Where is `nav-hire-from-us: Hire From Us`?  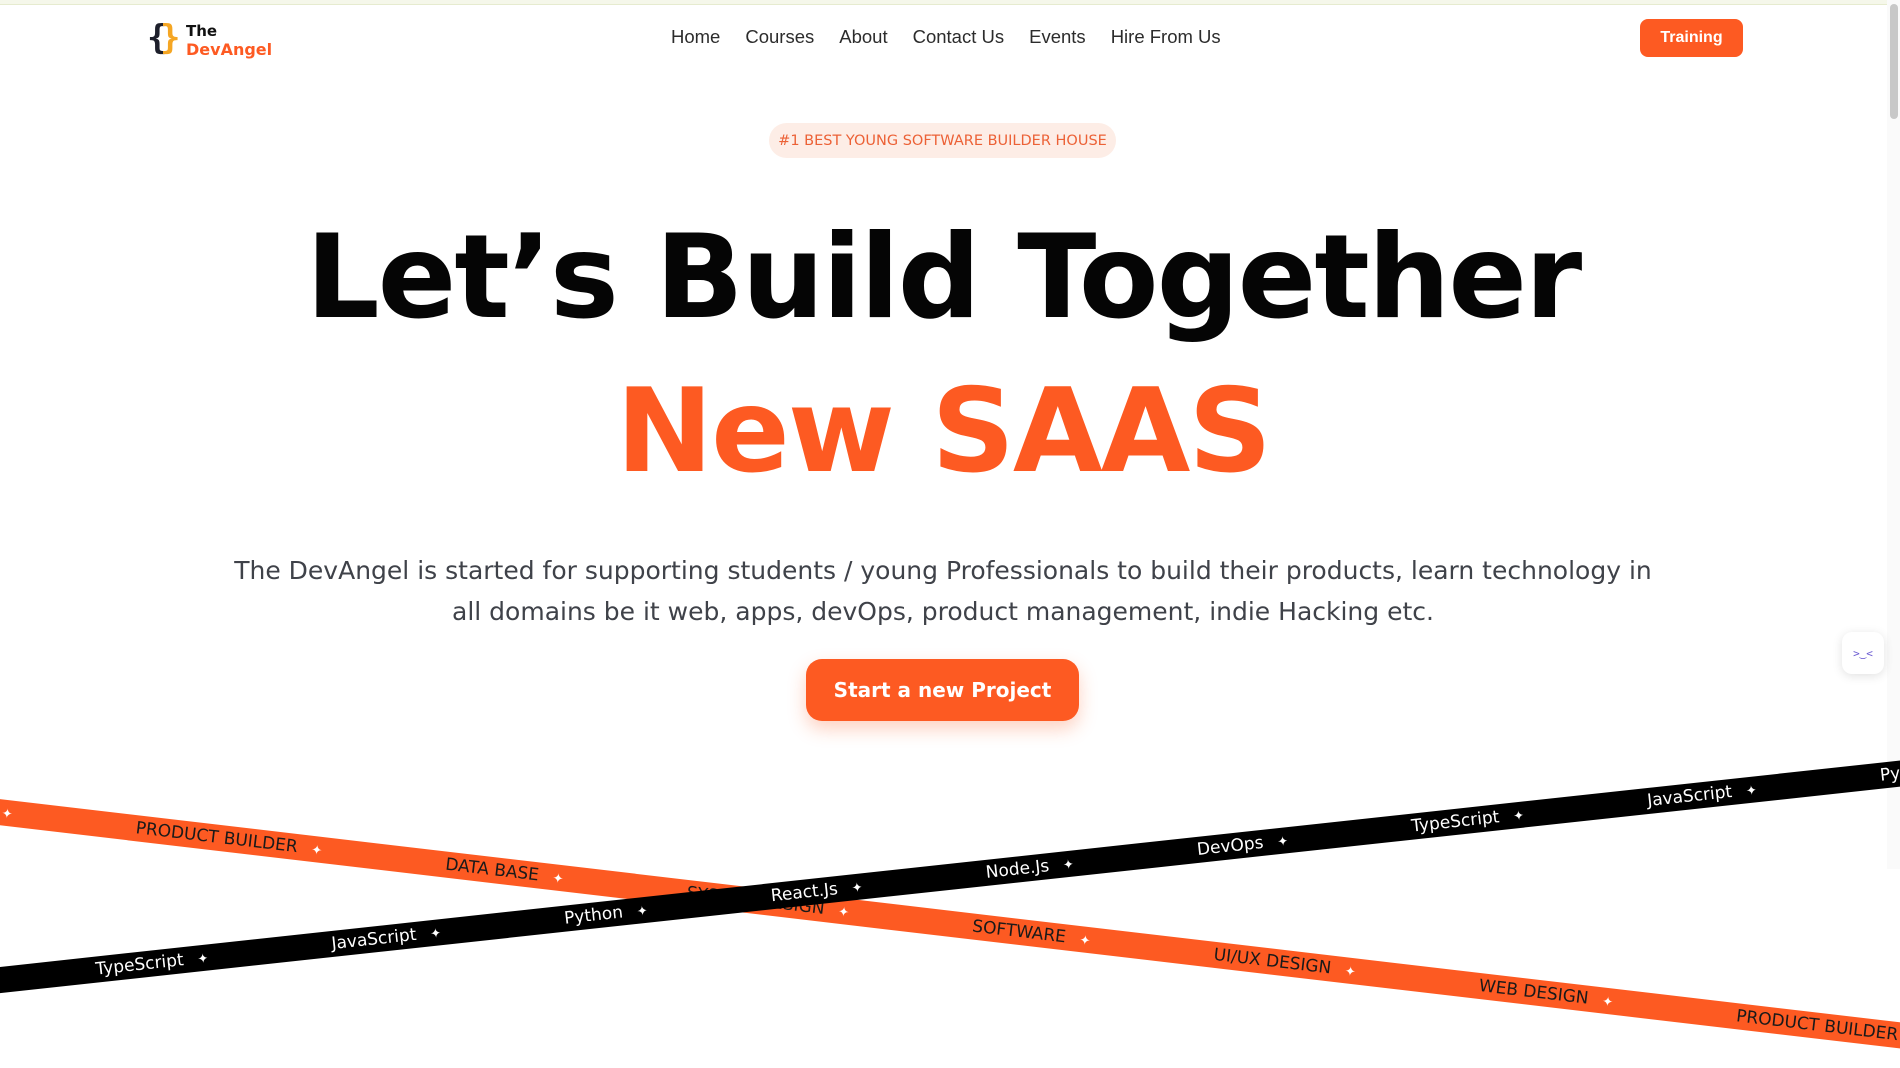 nav-hire-from-us: Hire From Us is located at coordinates (1166, 37).